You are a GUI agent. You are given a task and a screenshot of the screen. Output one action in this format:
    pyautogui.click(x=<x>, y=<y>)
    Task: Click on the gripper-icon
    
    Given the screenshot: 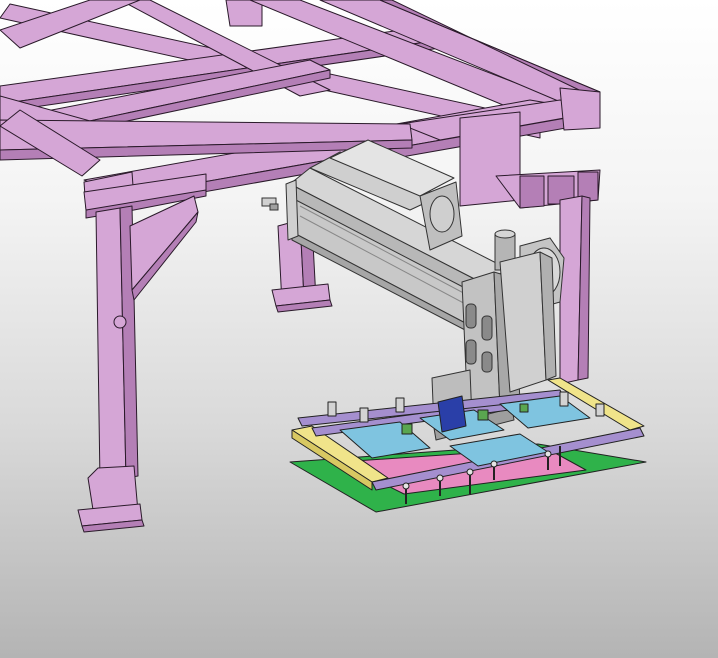 What is the action you would take?
    pyautogui.click(x=452, y=414)
    